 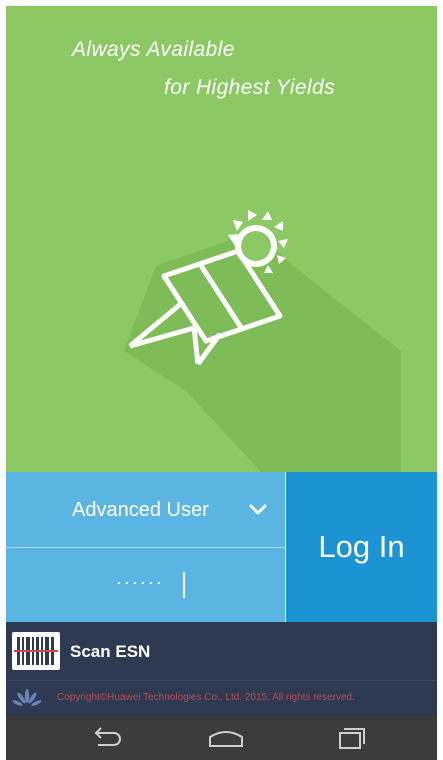 What do you see at coordinates (352, 738) in the screenshot?
I see `recent-apps-icon` at bounding box center [352, 738].